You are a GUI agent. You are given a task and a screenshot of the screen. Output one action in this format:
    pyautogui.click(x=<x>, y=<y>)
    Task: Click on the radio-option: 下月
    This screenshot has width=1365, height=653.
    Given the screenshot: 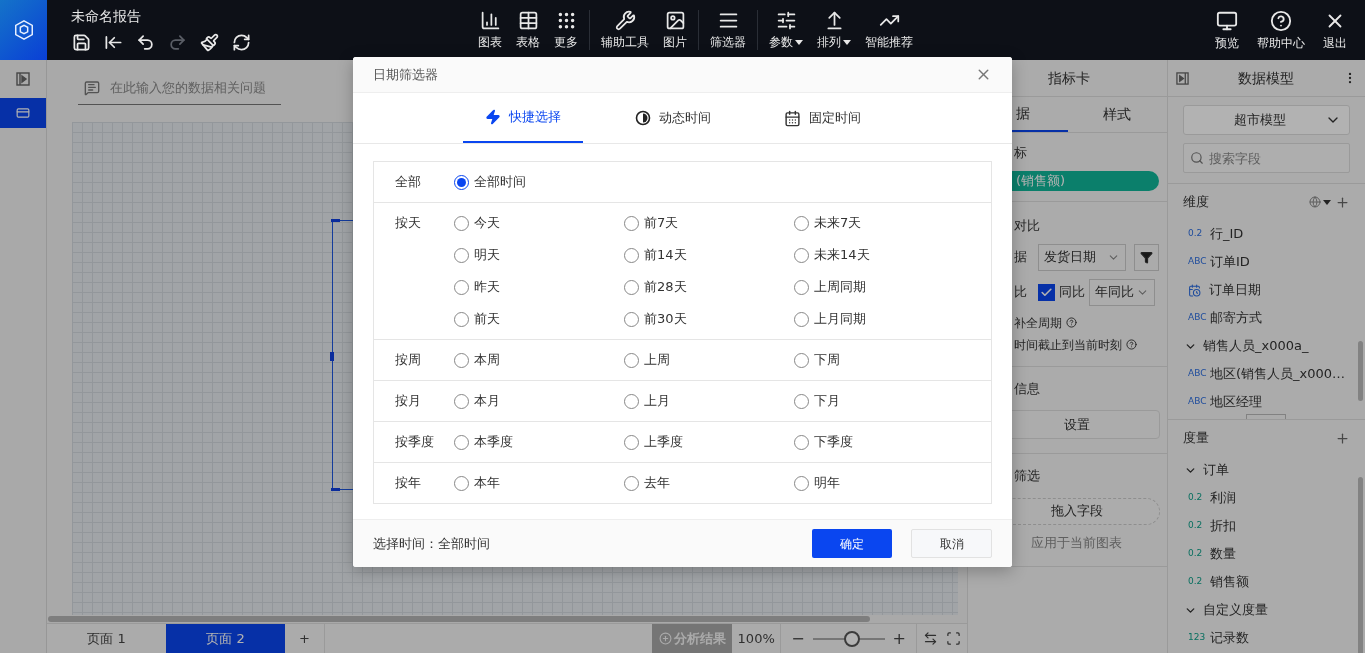 What is the action you would take?
    pyautogui.click(x=879, y=401)
    